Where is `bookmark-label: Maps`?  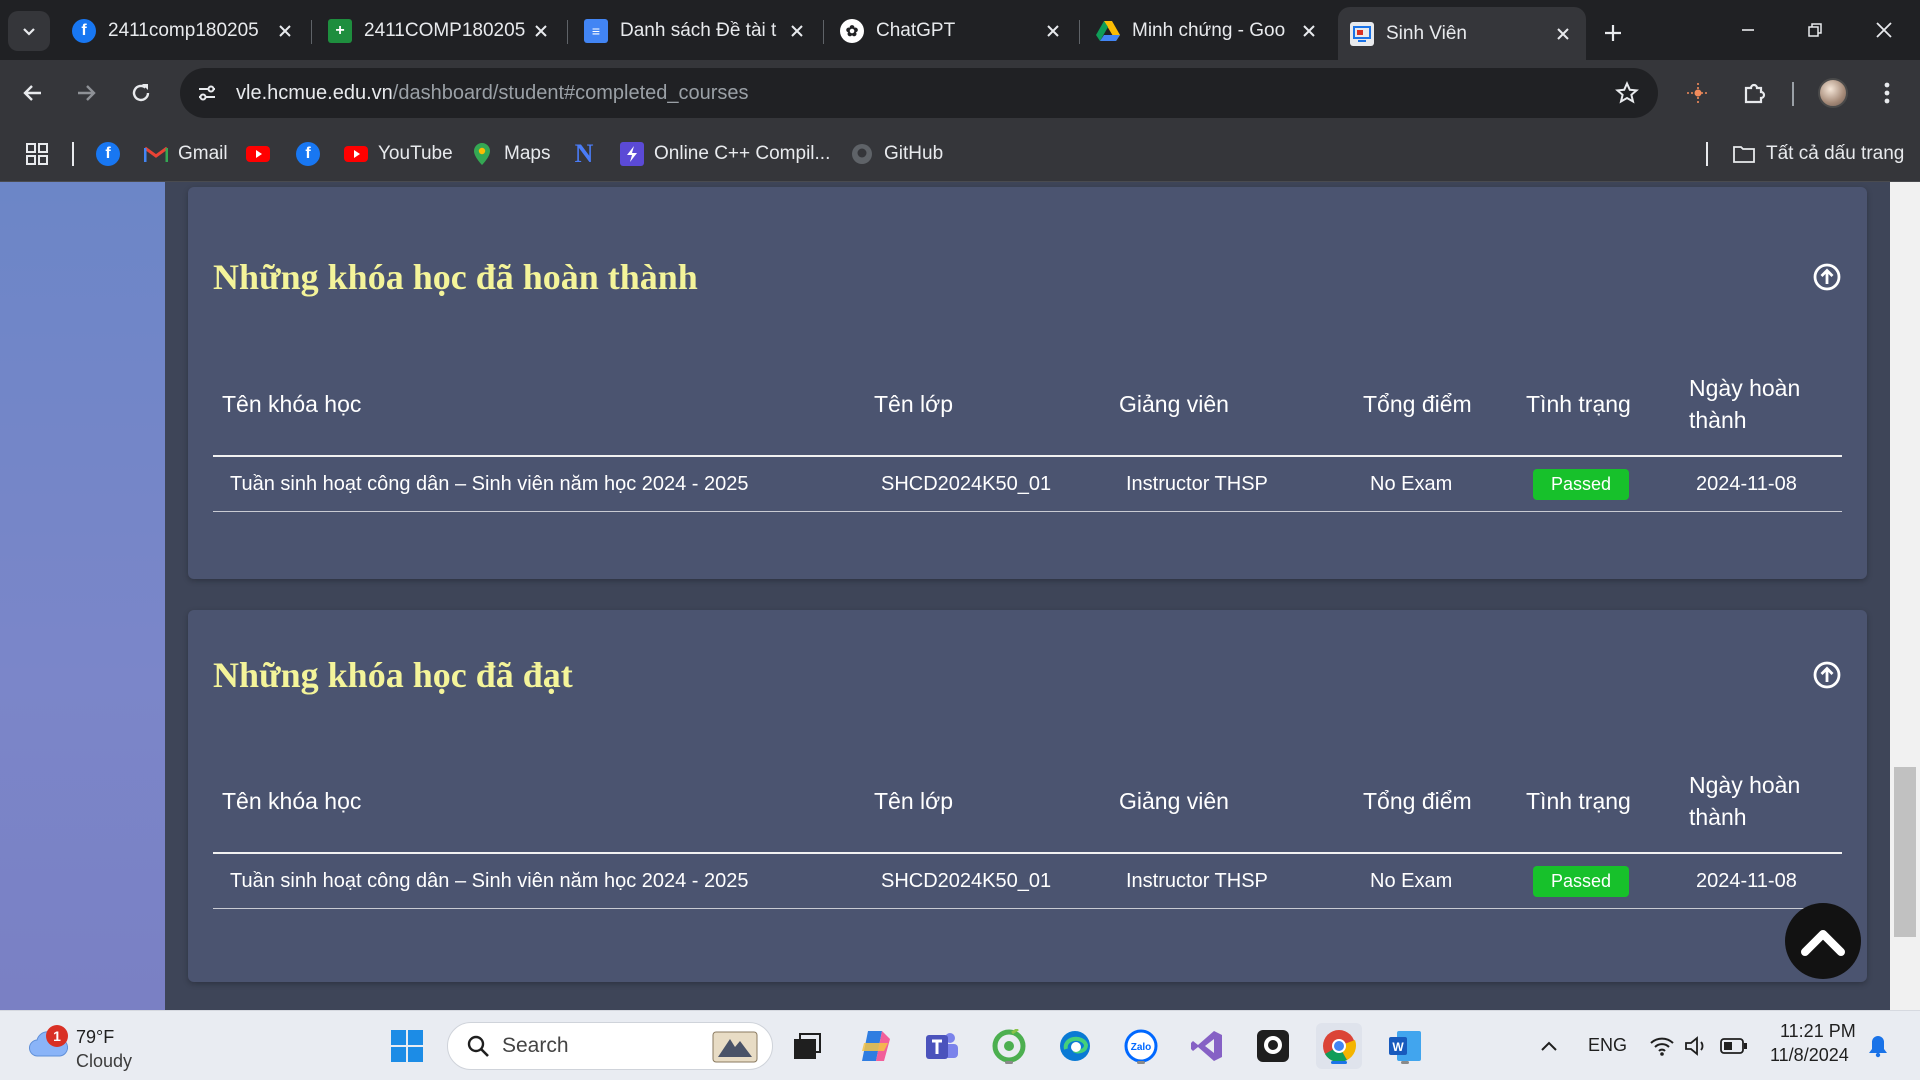
bookmark-label: Maps is located at coordinates (527, 153).